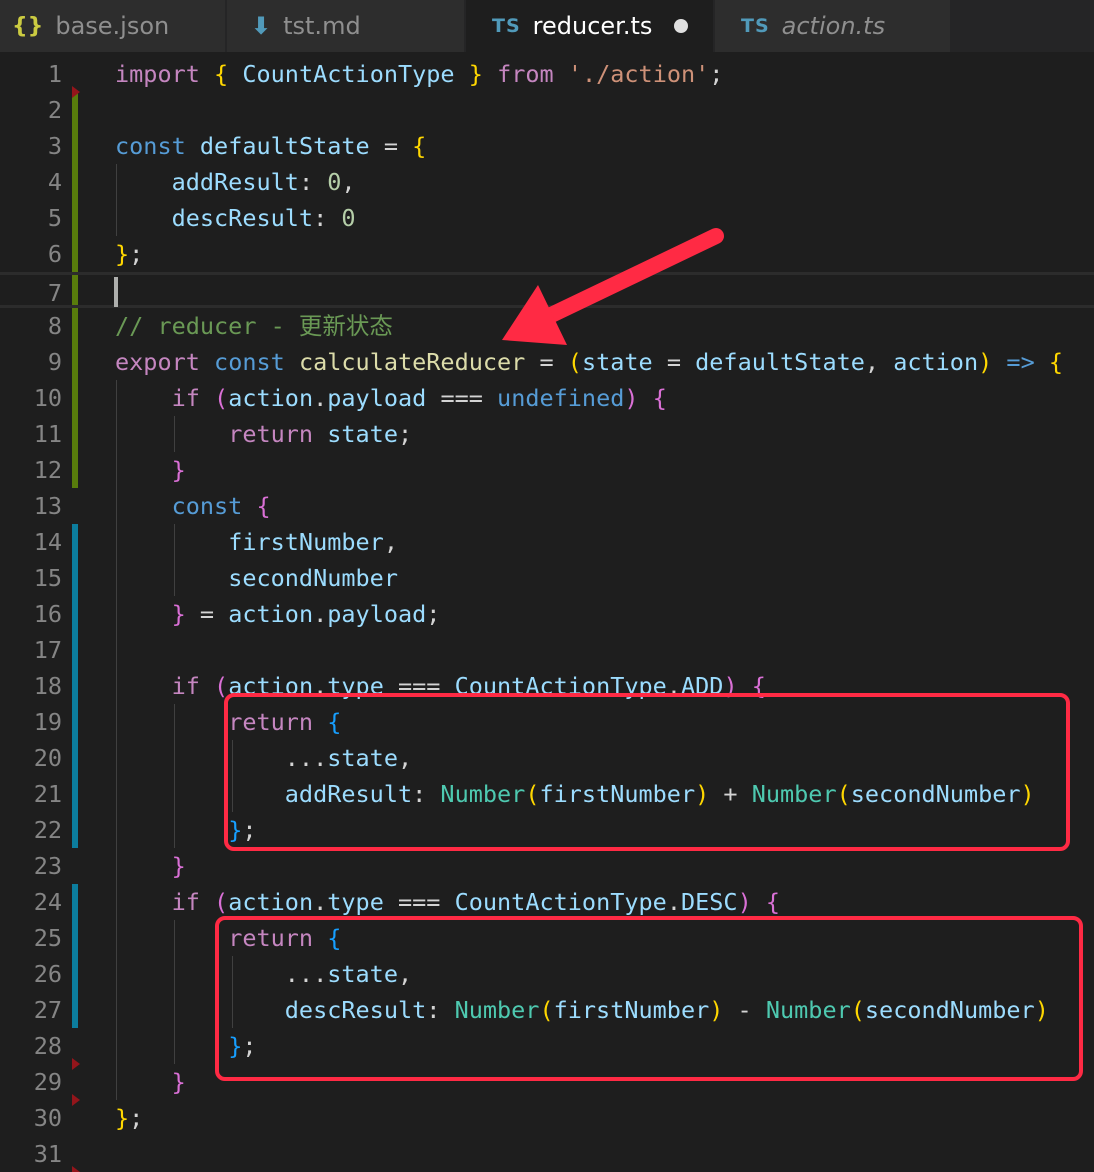  What do you see at coordinates (681, 26) in the screenshot?
I see `unsaved-dot-icon` at bounding box center [681, 26].